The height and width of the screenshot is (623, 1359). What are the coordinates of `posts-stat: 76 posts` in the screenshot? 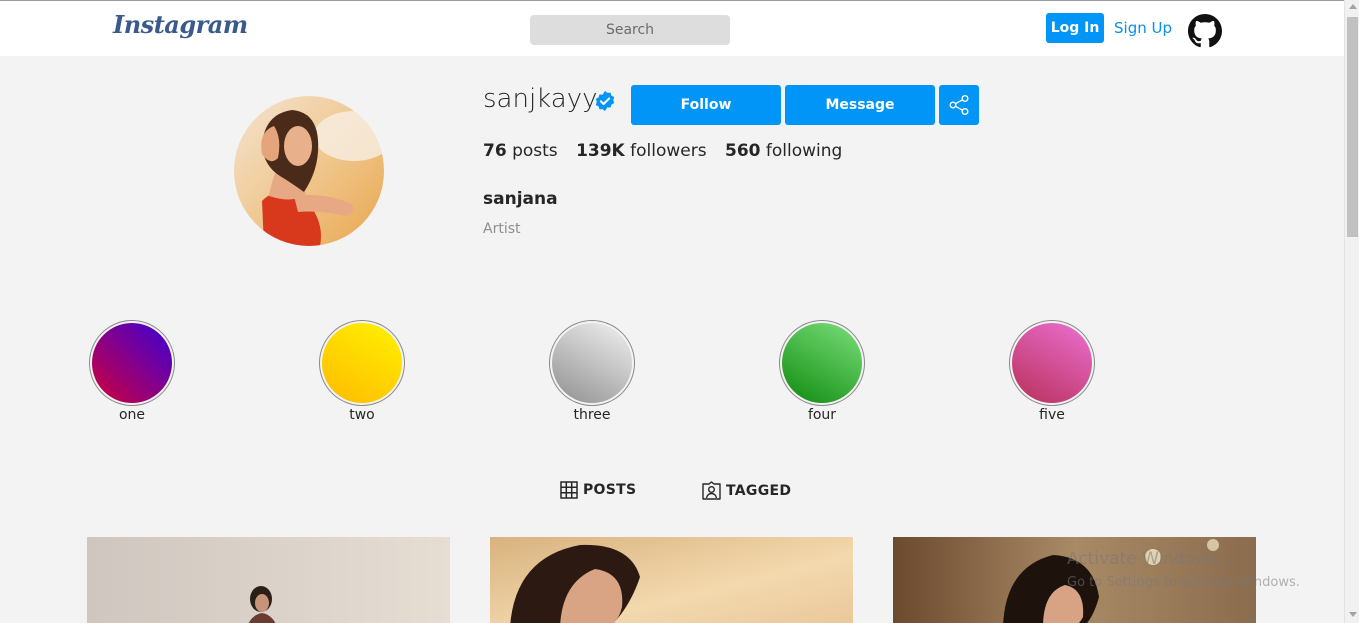 It's located at (520, 151).